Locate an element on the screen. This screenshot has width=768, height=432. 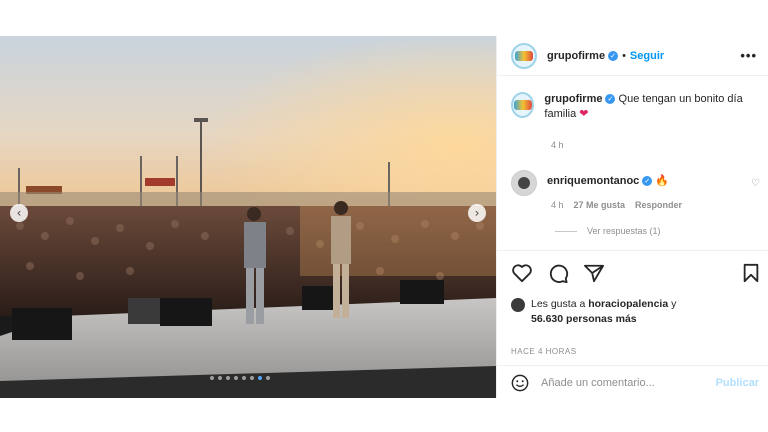
add-comment-bar: Añade un comentario... Publicar is located at coordinates (632, 382).